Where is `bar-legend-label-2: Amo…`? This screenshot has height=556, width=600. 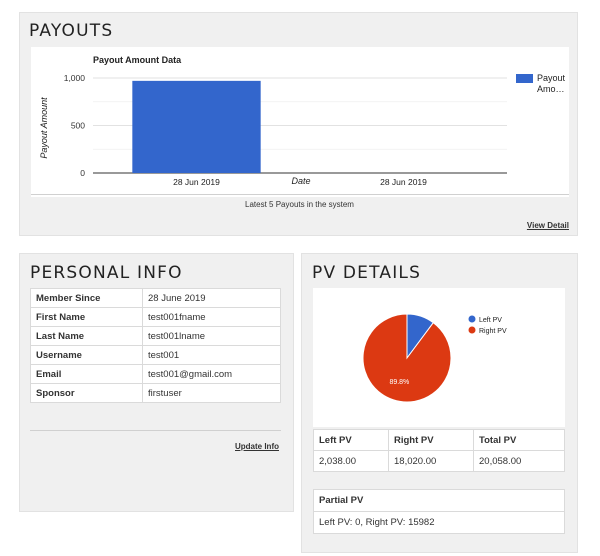 bar-legend-label-2: Amo… is located at coordinates (551, 89).